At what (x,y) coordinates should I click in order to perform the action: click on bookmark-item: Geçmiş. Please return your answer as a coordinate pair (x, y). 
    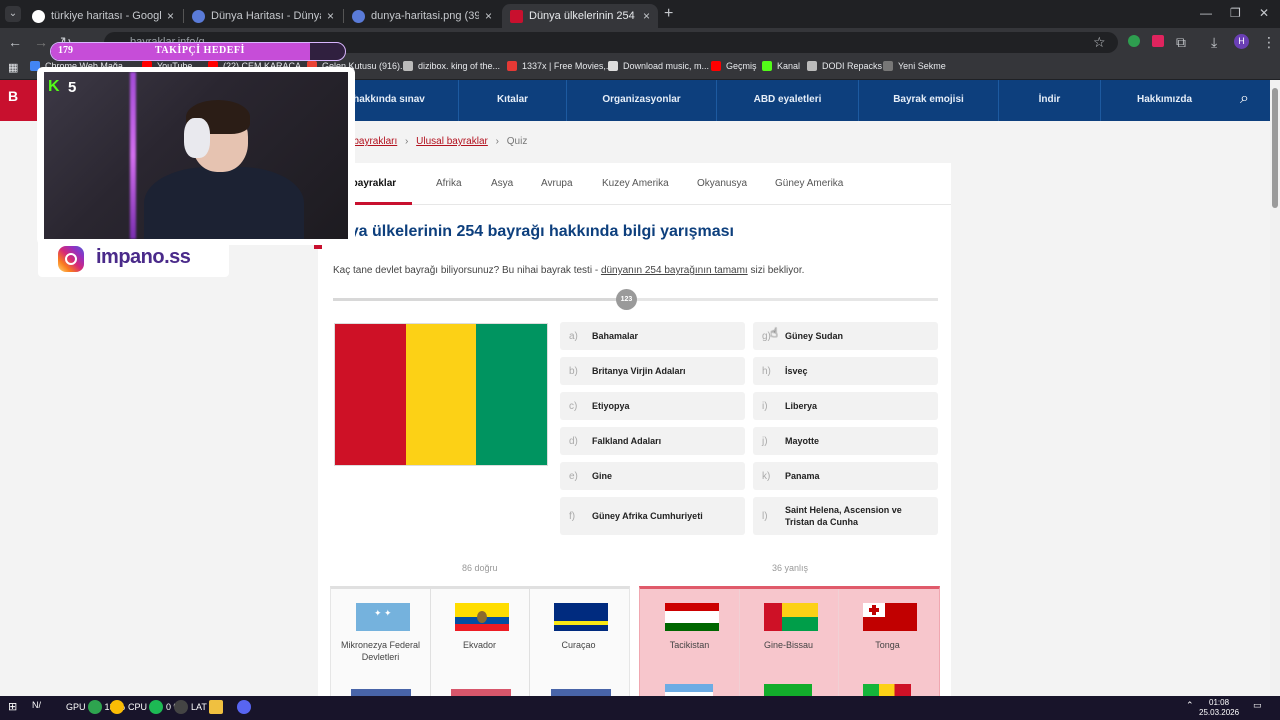
    Looking at the image, I should click on (734, 66).